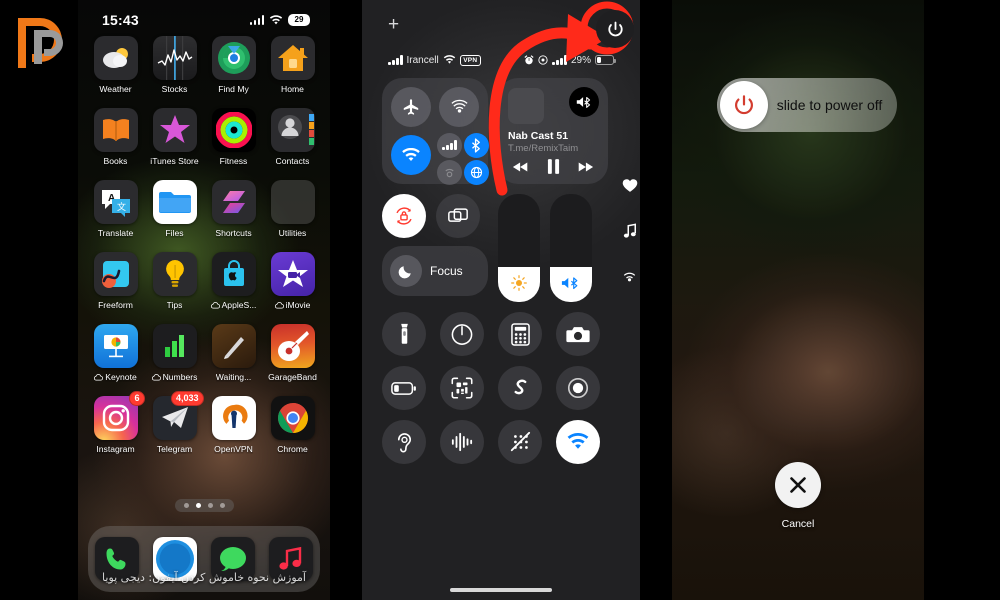 The height and width of the screenshot is (600, 1000). What do you see at coordinates (462, 388) in the screenshot?
I see `qr-code-scanner-button` at bounding box center [462, 388].